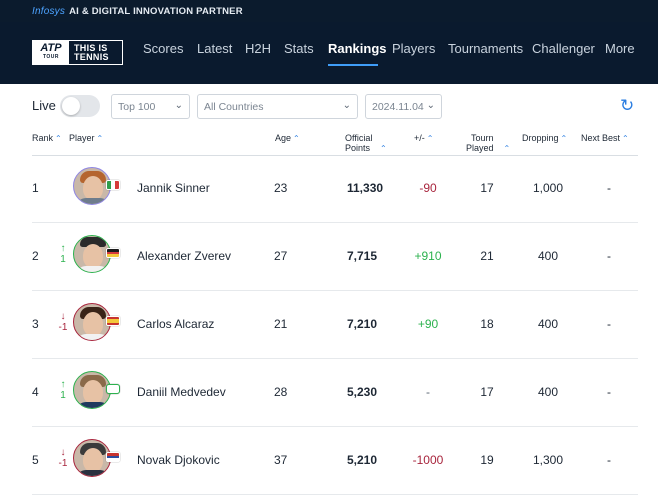 The image size is (658, 495). I want to click on col-points-label-1: Official, so click(359, 138).